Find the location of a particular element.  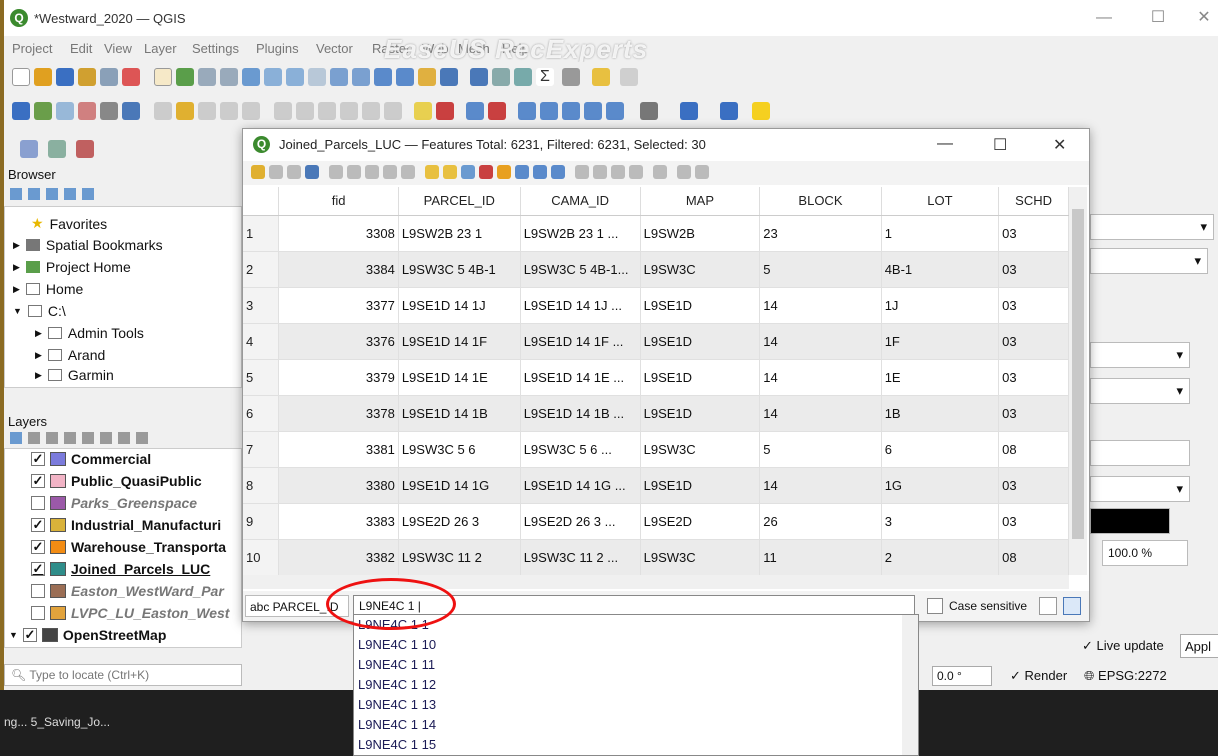

redo-icon is located at coordinates (393, 111).